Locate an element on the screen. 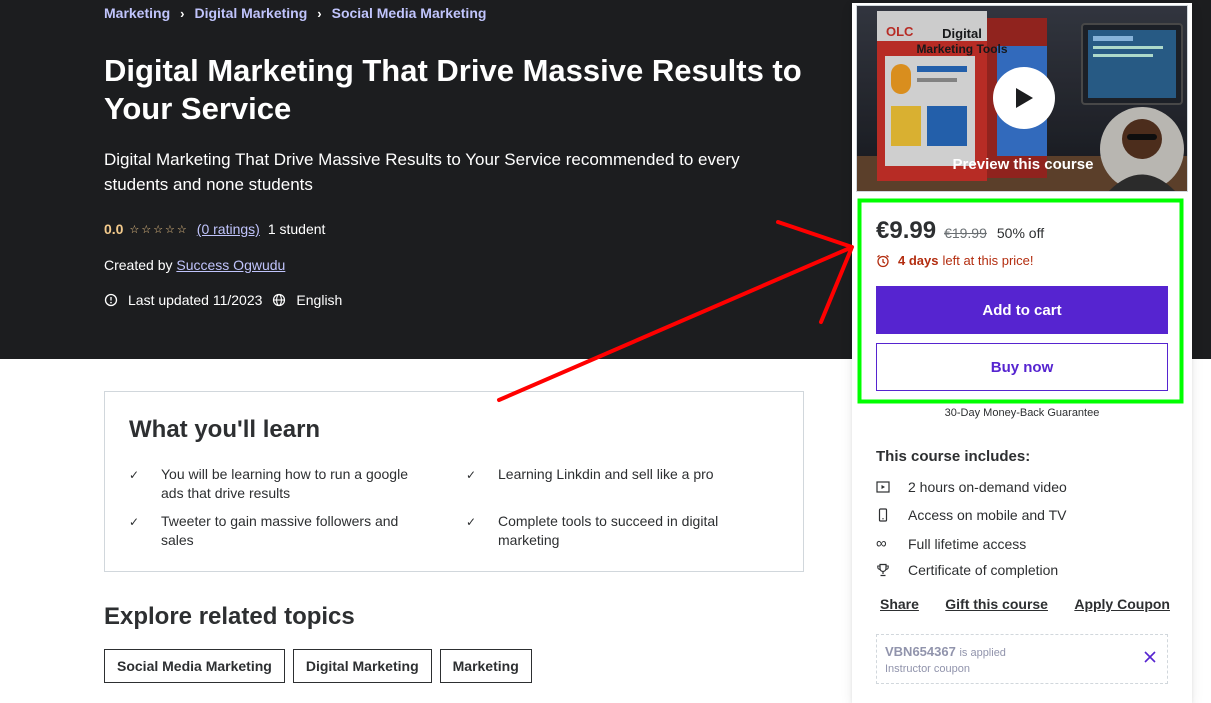 Image resolution: width=1211 pixels, height=703 pixels. add-to-cart-button: Add to cart is located at coordinates (1022, 310).